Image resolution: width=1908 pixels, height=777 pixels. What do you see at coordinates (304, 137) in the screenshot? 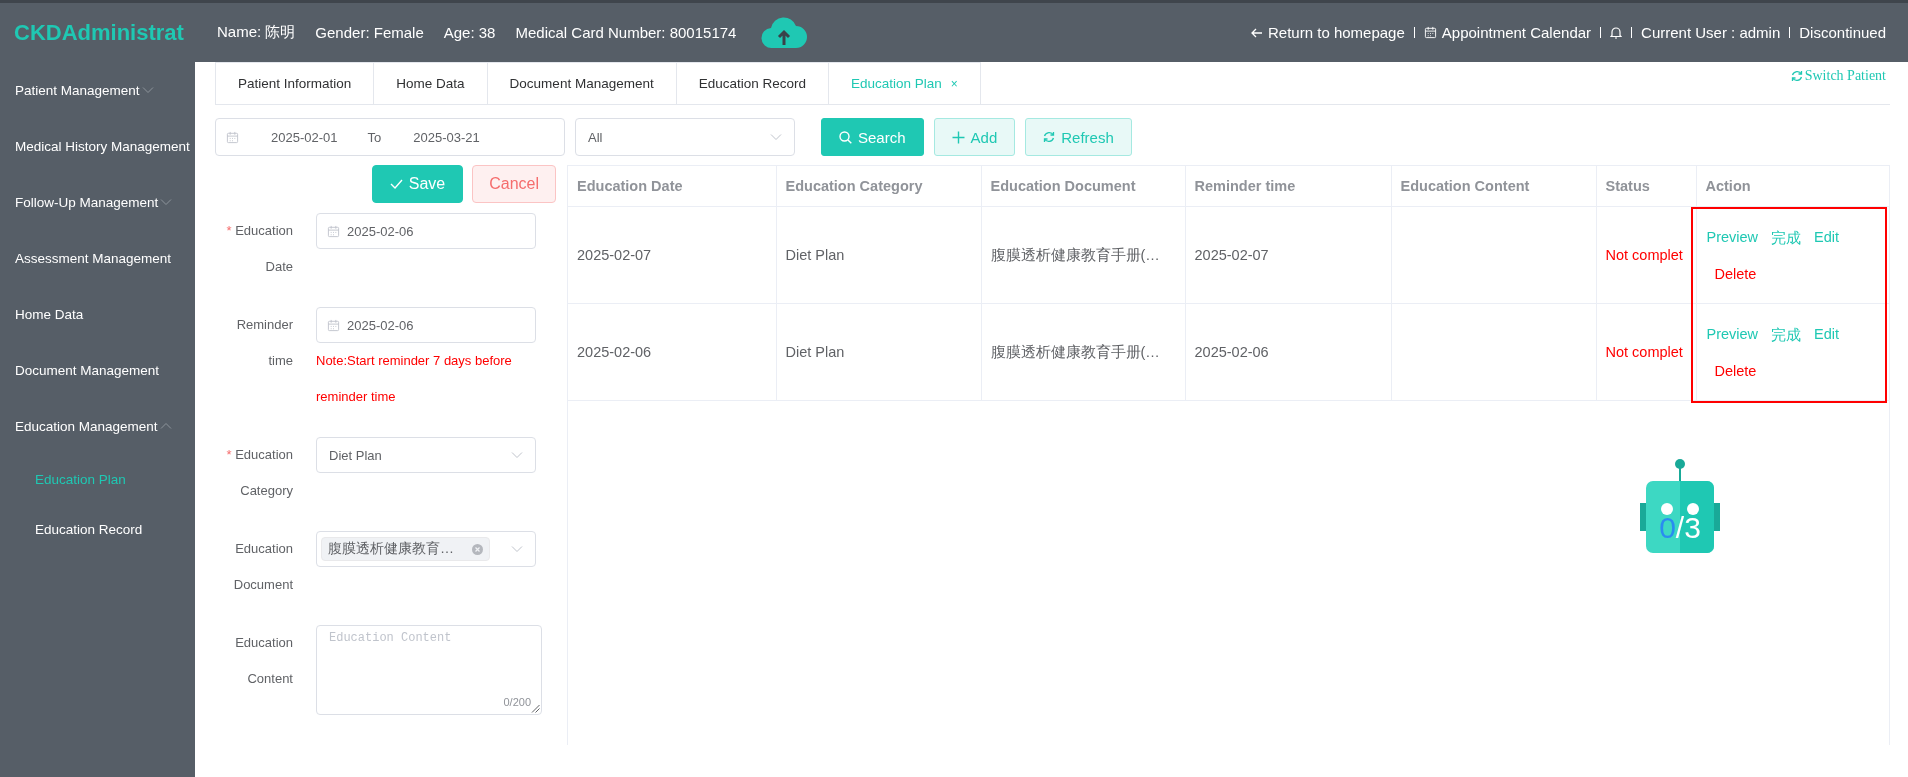
I see `start-date: 2025-02-01` at bounding box center [304, 137].